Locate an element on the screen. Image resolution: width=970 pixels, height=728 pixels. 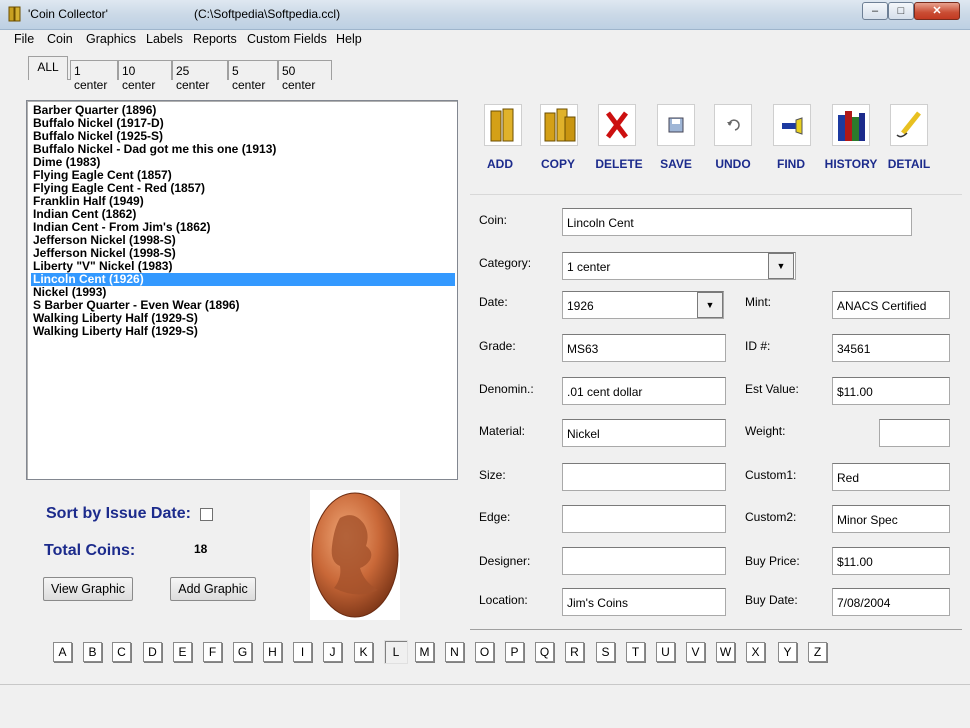
letter-p-button: P is located at coordinates (514, 652).